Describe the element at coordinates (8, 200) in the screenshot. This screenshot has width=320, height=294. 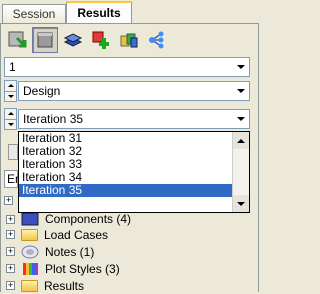
I see `hidden-tree-expander: +` at that location.